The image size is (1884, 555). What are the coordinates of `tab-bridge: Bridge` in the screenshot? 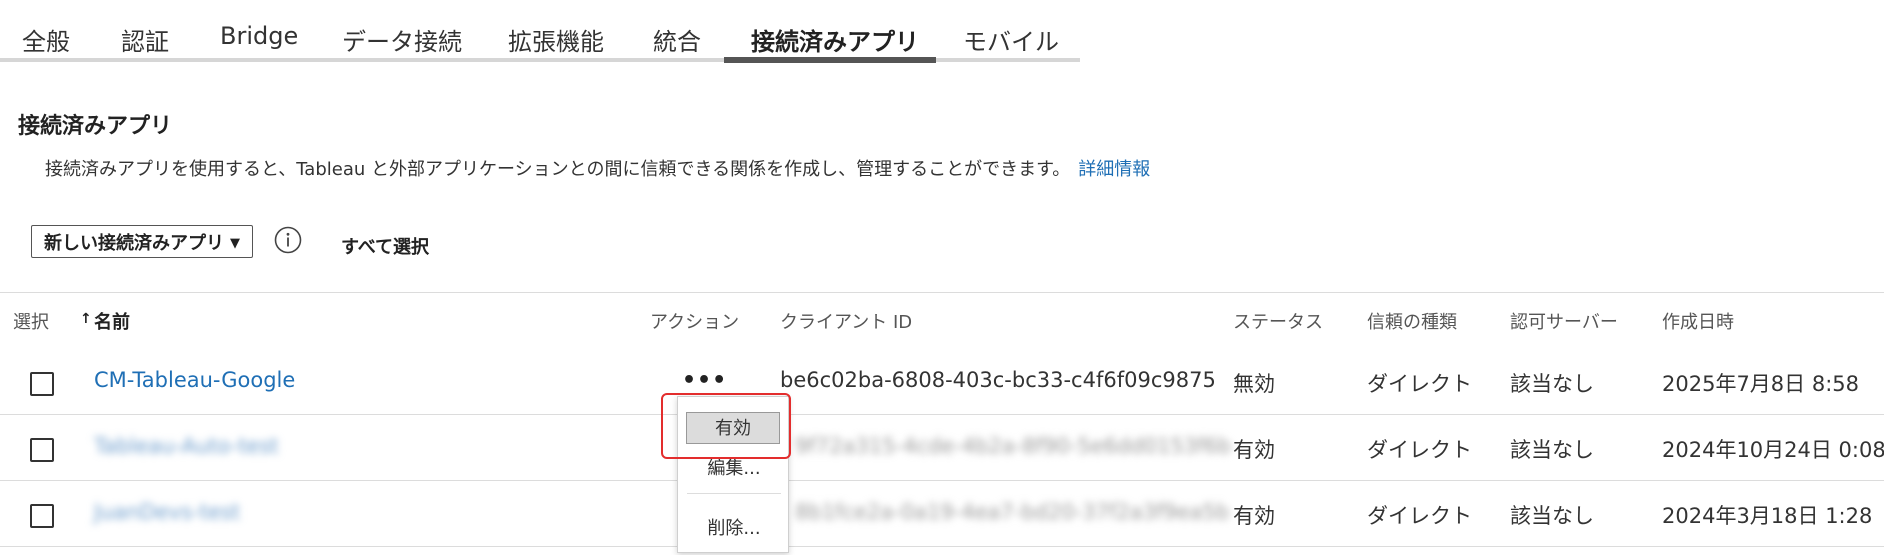 It's located at (259, 36).